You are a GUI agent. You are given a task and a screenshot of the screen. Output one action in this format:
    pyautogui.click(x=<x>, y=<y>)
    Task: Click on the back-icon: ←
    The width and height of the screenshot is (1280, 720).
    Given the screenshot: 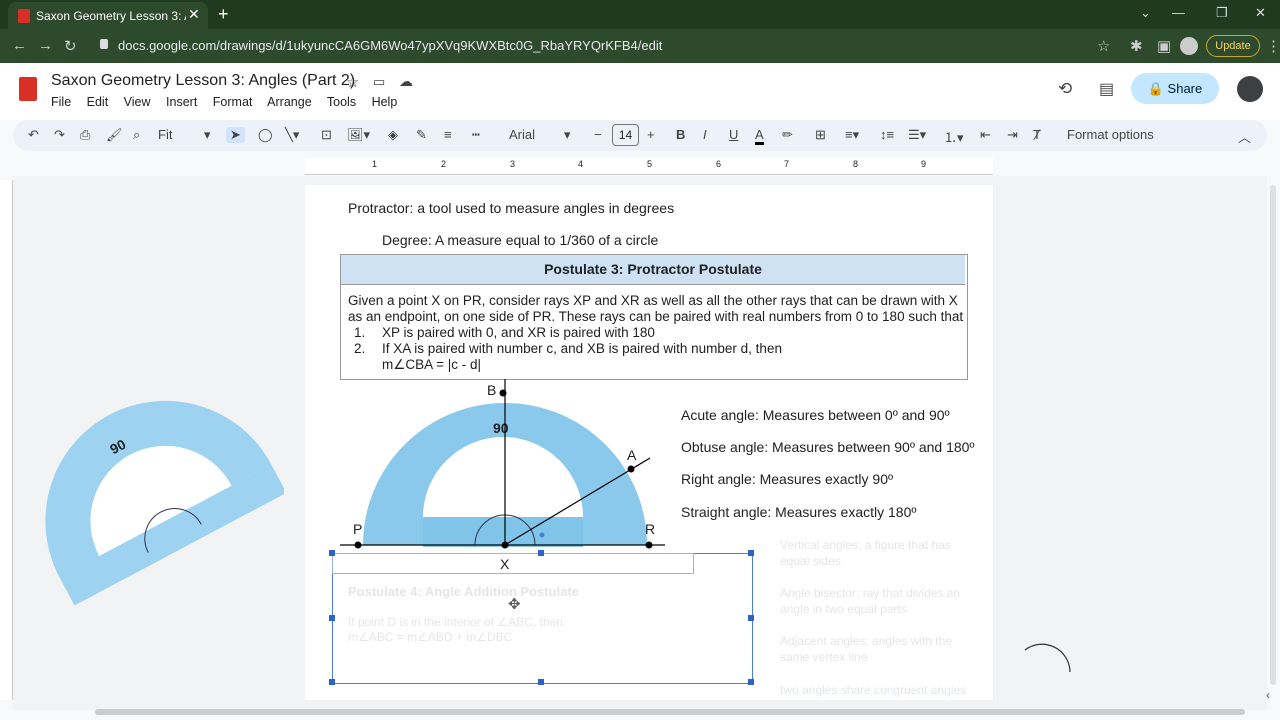 What is the action you would take?
    pyautogui.click(x=19, y=45)
    